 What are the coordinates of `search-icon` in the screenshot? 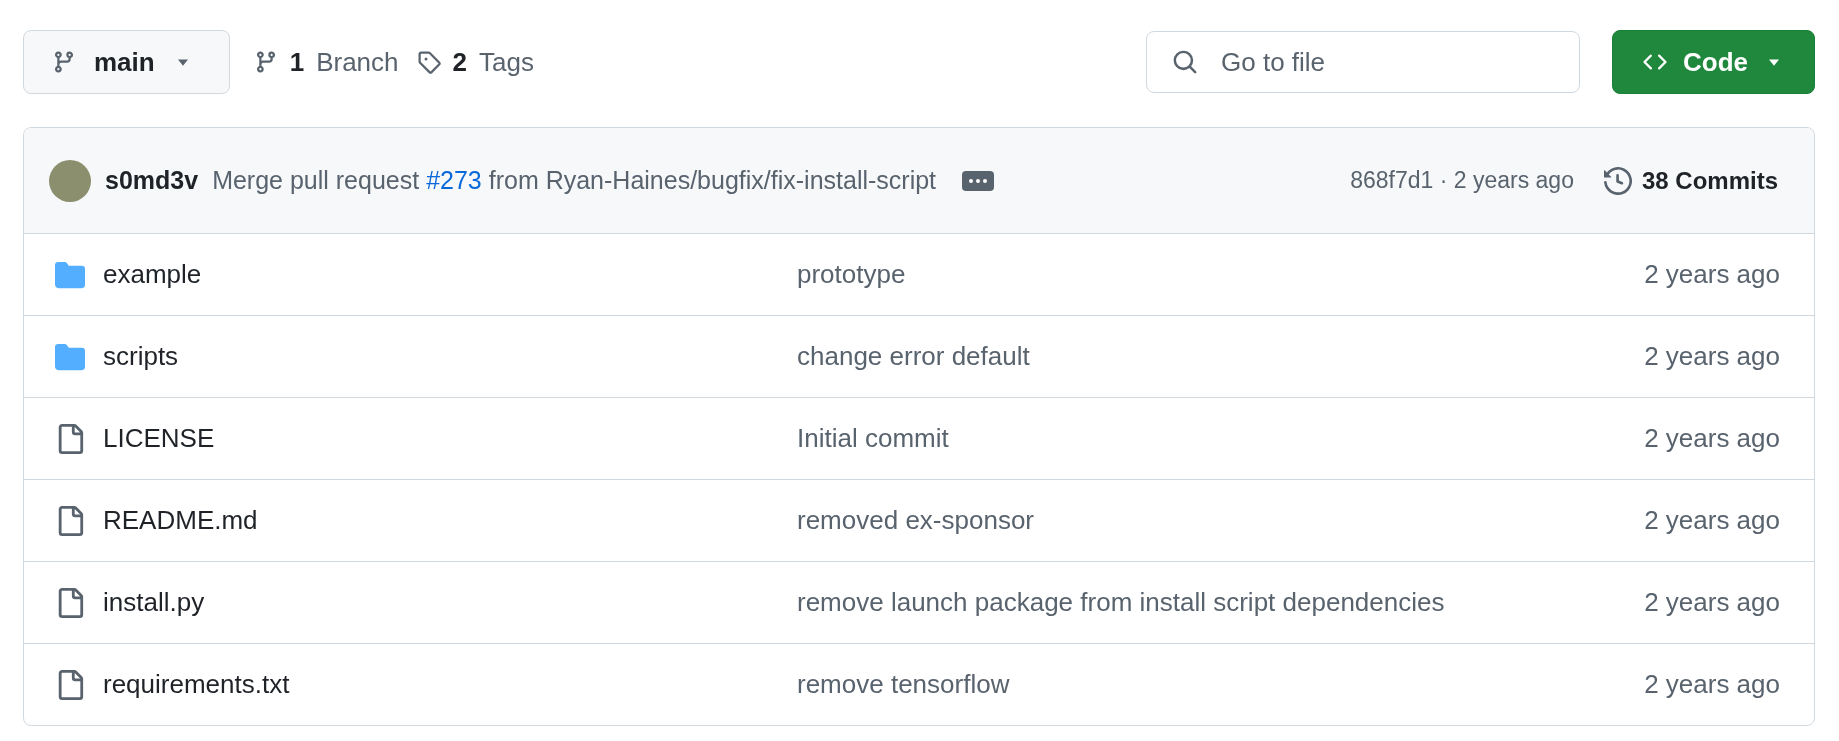 It's located at (1185, 62).